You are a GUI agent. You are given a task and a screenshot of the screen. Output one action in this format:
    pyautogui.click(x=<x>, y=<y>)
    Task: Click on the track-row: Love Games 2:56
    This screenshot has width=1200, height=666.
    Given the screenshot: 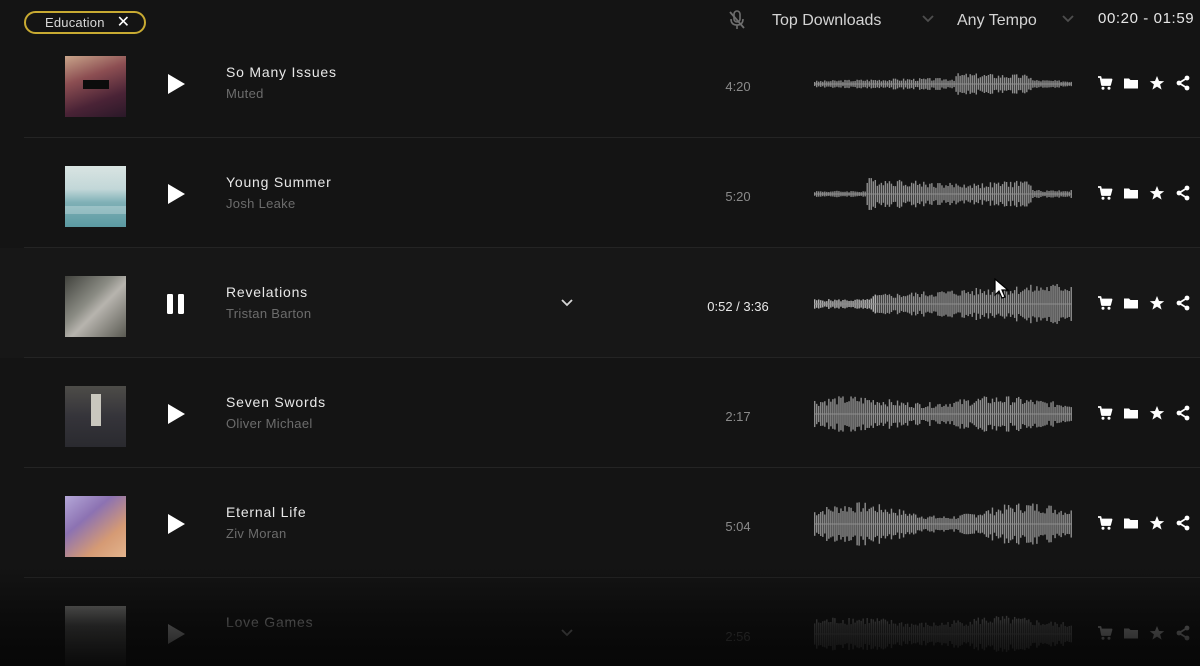 What is the action you would take?
    pyautogui.click(x=600, y=622)
    